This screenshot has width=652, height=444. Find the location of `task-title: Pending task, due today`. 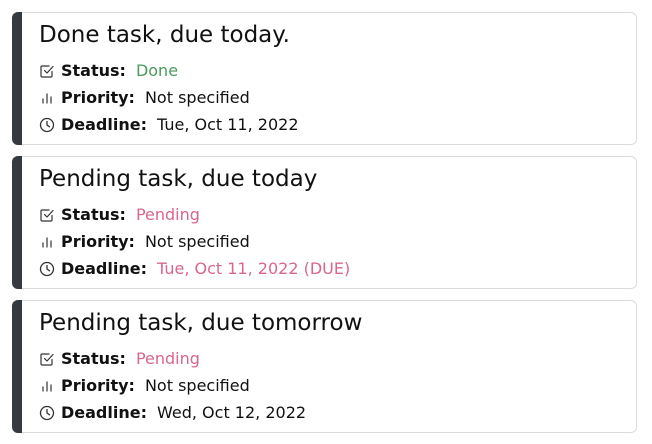

task-title: Pending task, due today is located at coordinates (178, 179).